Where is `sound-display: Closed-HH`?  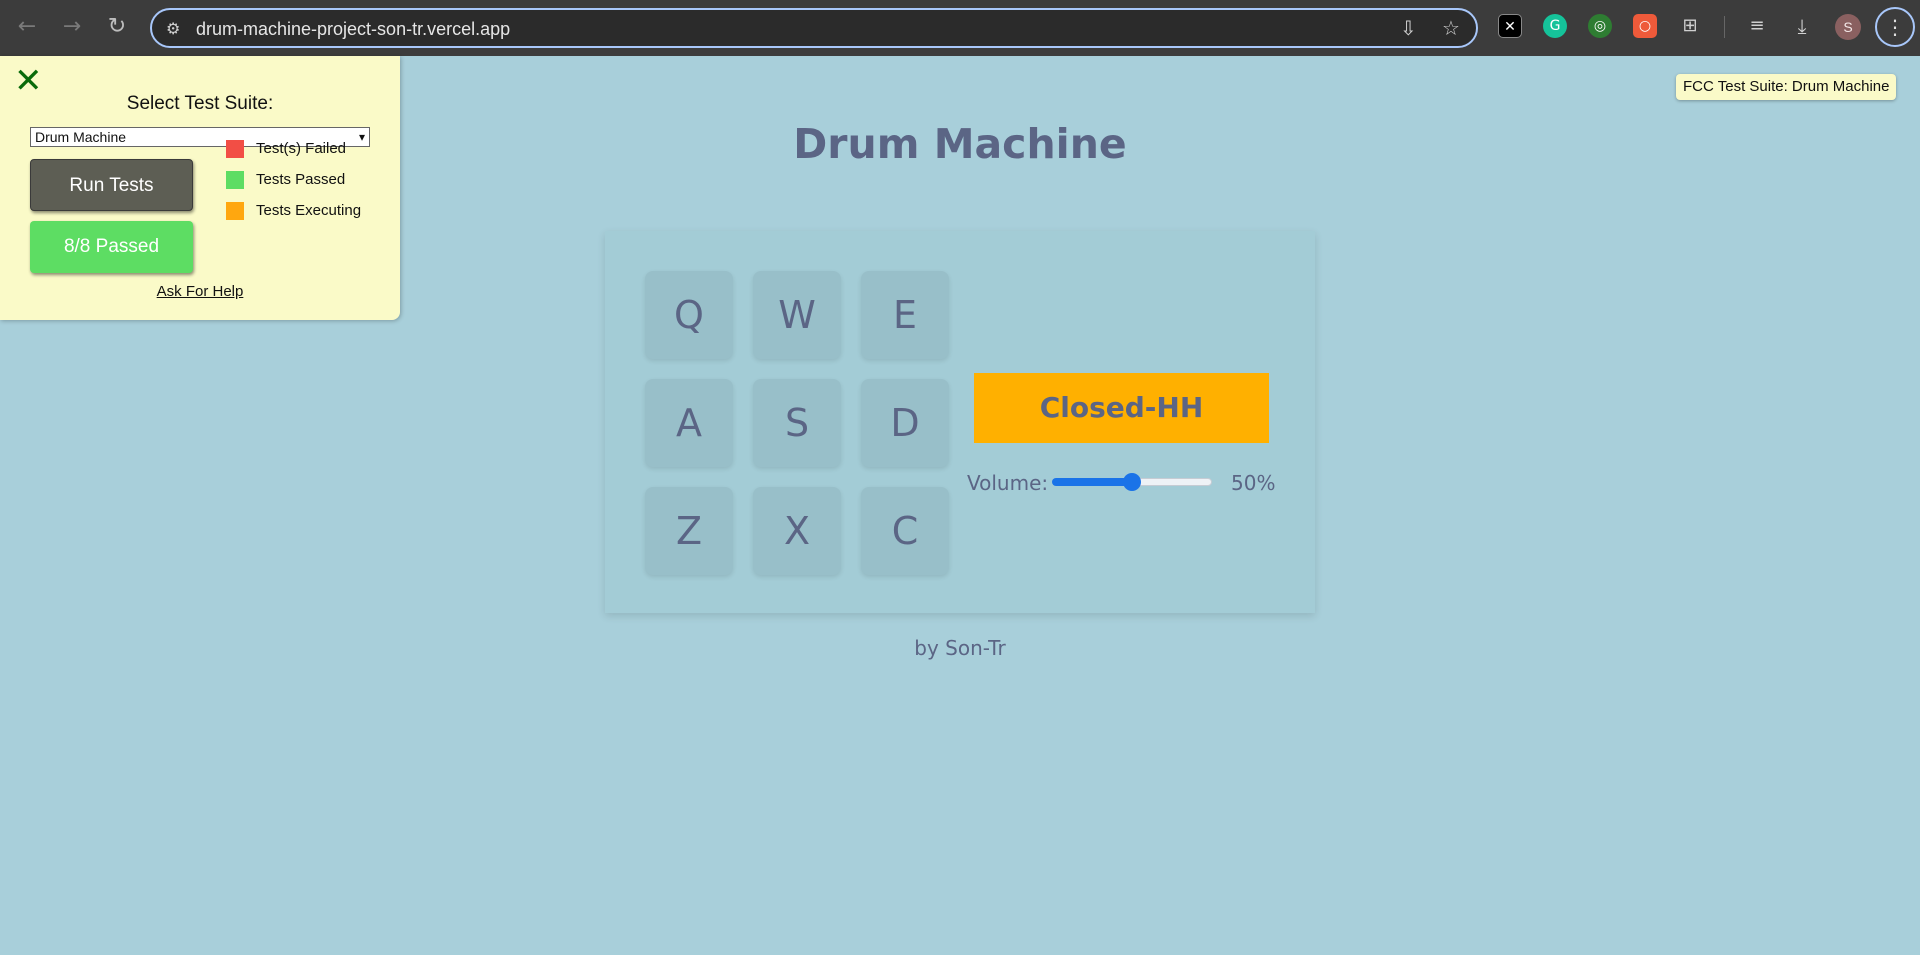 sound-display: Closed-HH is located at coordinates (1121, 408).